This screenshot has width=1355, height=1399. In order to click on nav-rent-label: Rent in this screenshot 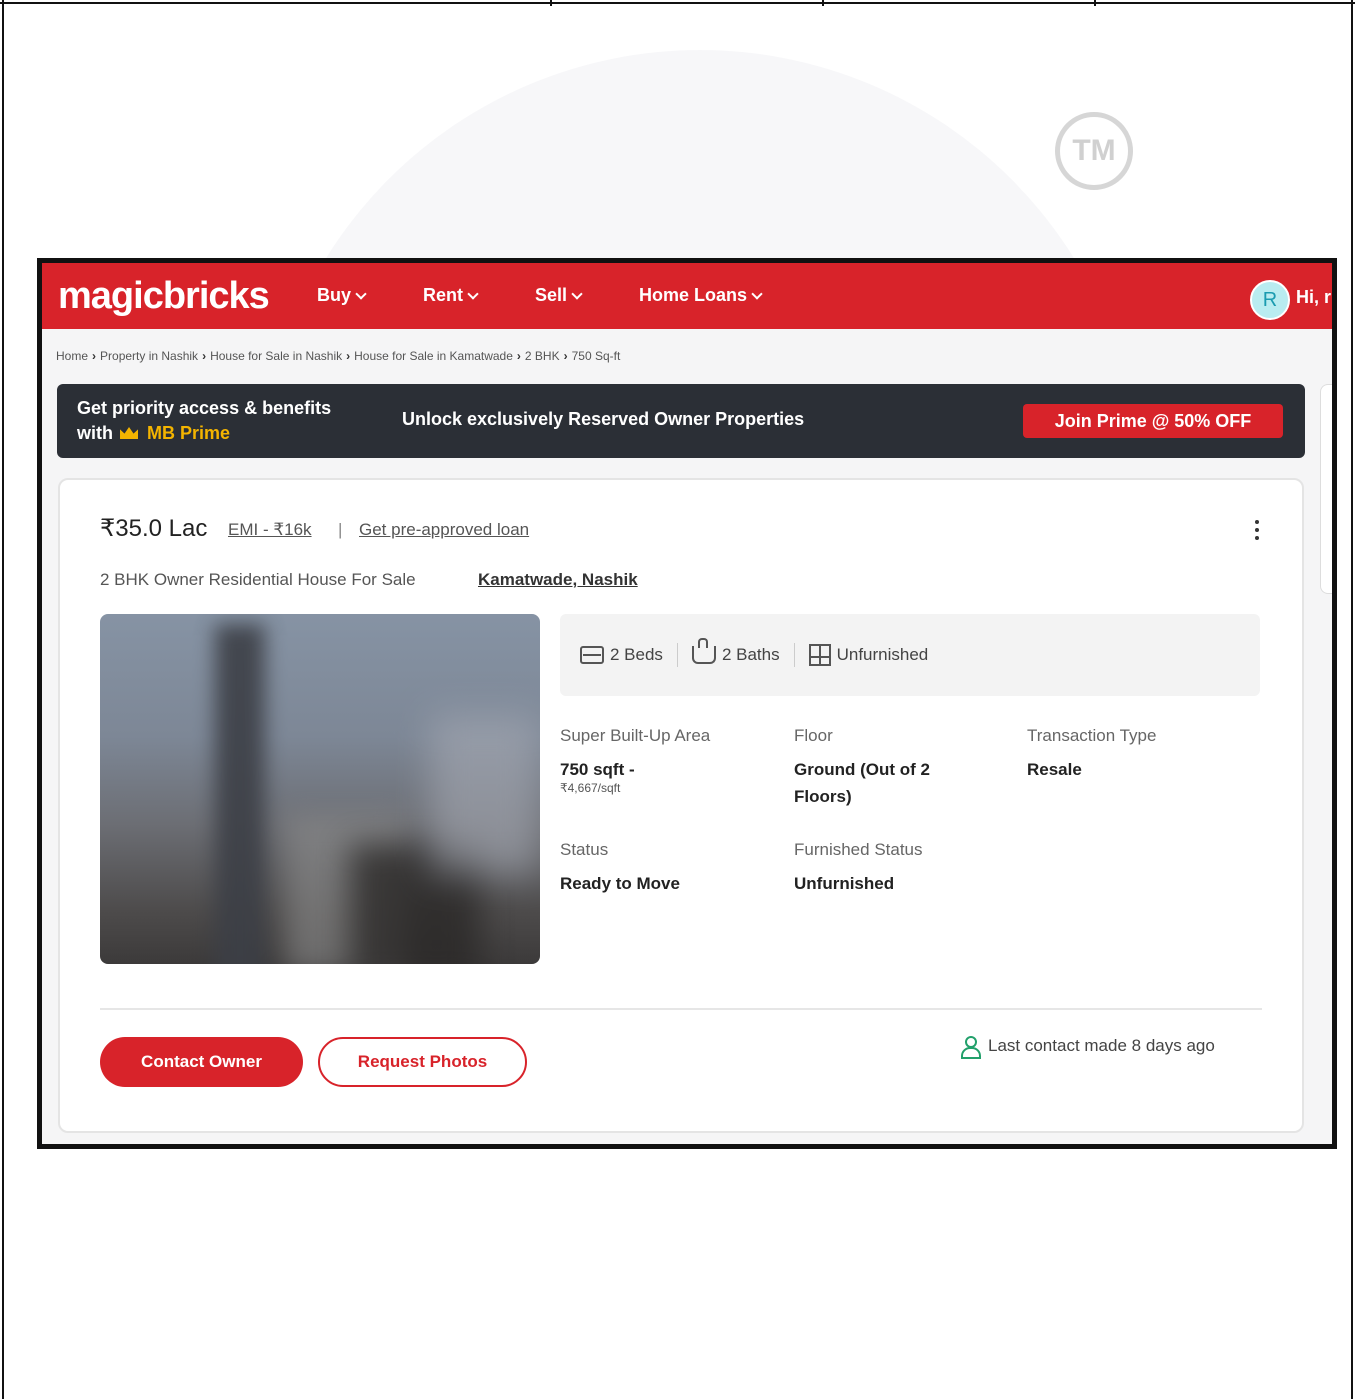, I will do `click(443, 295)`.